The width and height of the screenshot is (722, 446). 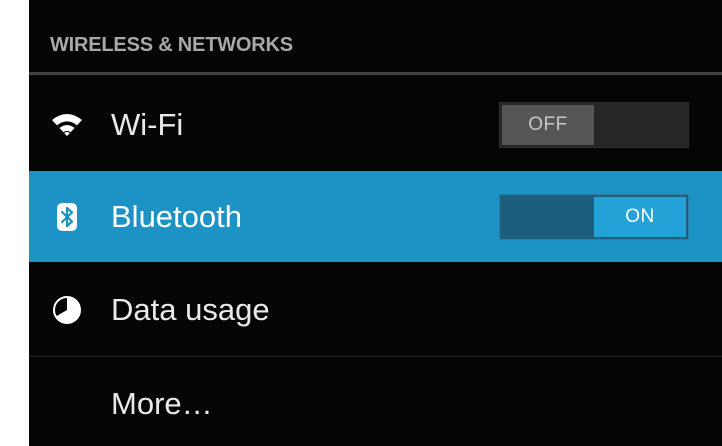 I want to click on row-divider, so click(x=375, y=356).